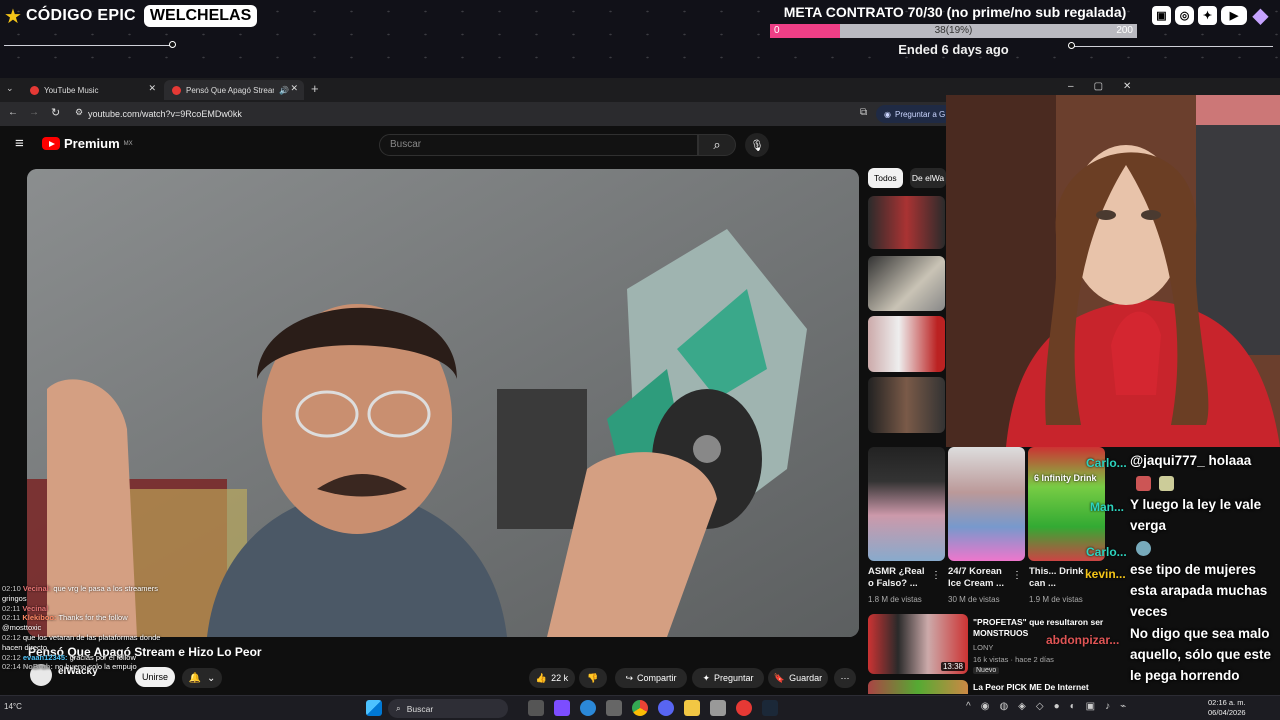  I want to click on steam-icon, so click(770, 708).